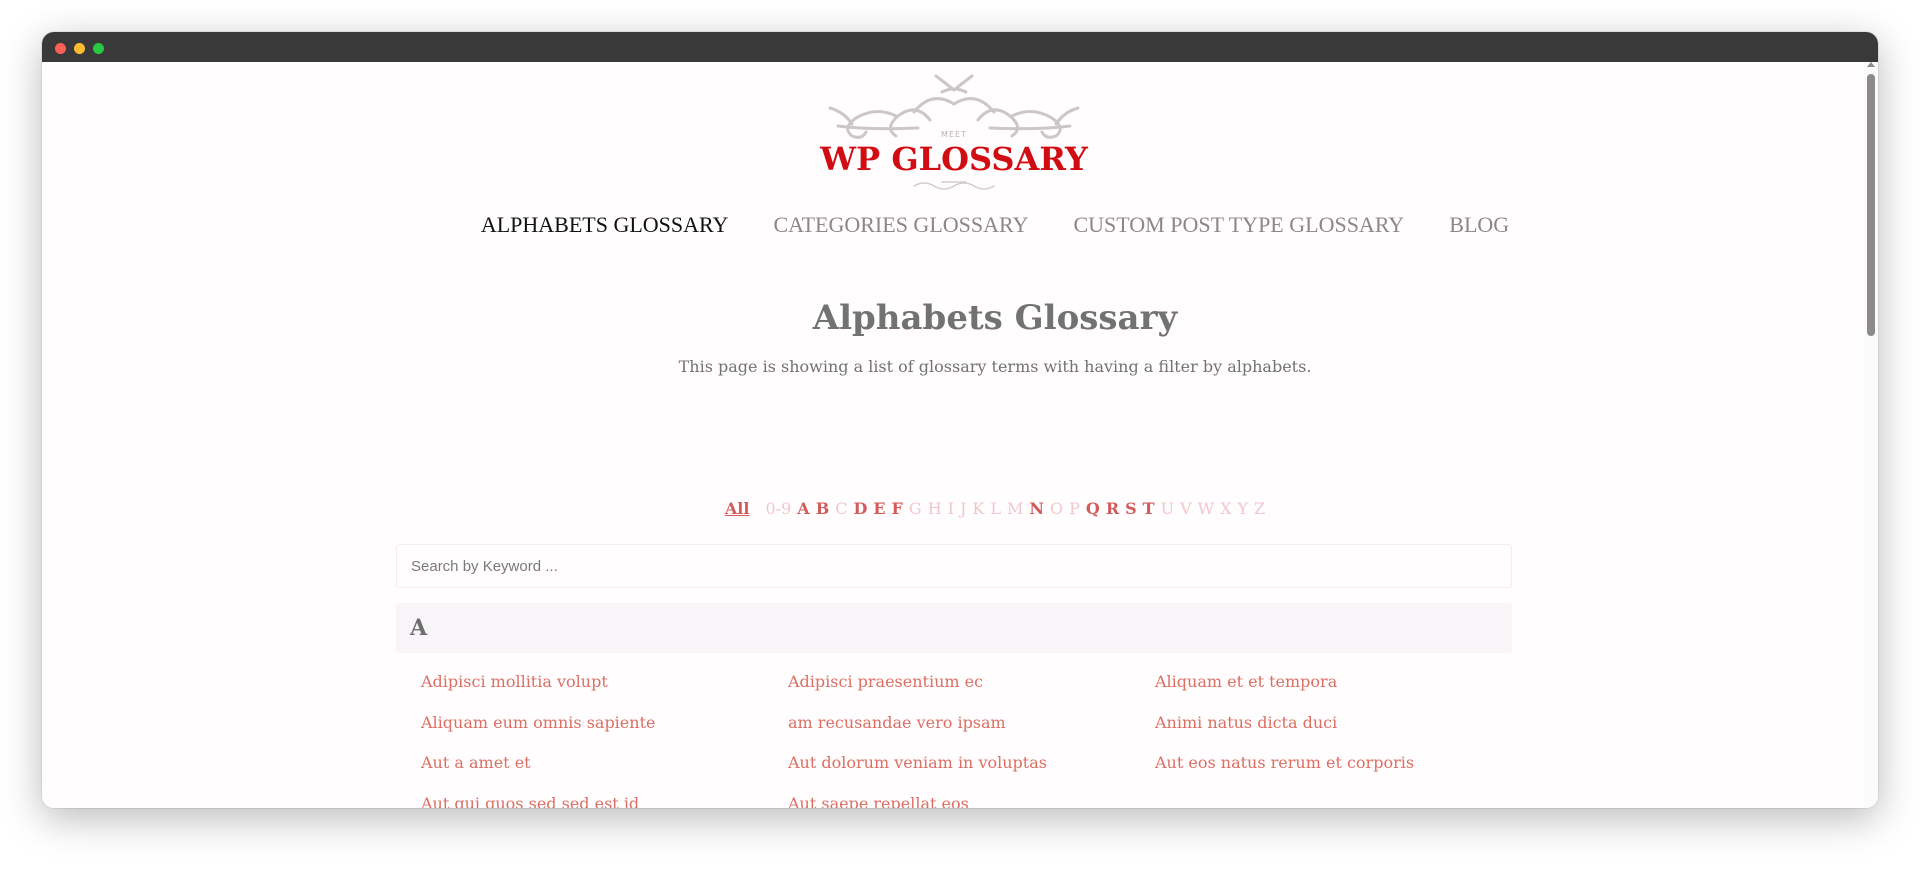 The image size is (1920, 873). Describe the element at coordinates (954, 566) in the screenshot. I see `keyword-search-input` at that location.